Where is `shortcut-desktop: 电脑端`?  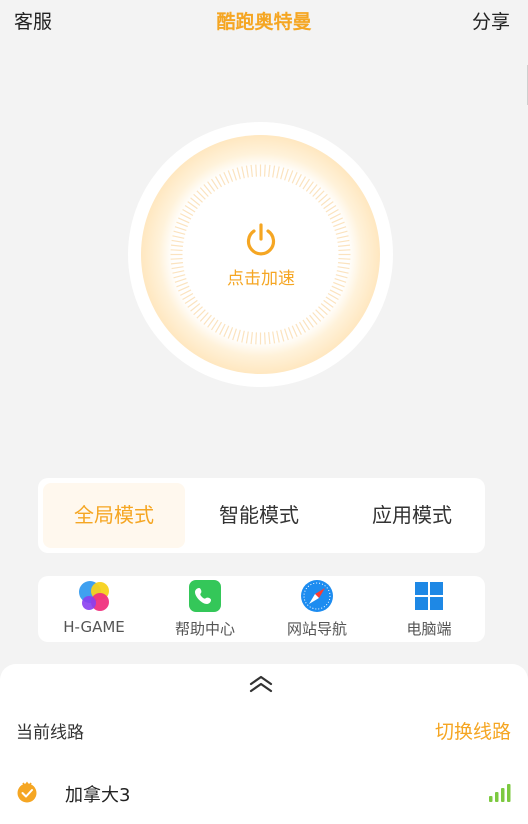 shortcut-desktop: 电脑端 is located at coordinates (429, 609).